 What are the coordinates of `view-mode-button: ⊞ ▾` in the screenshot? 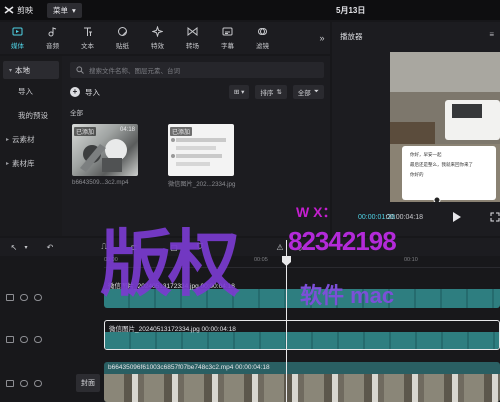 It's located at (239, 92).